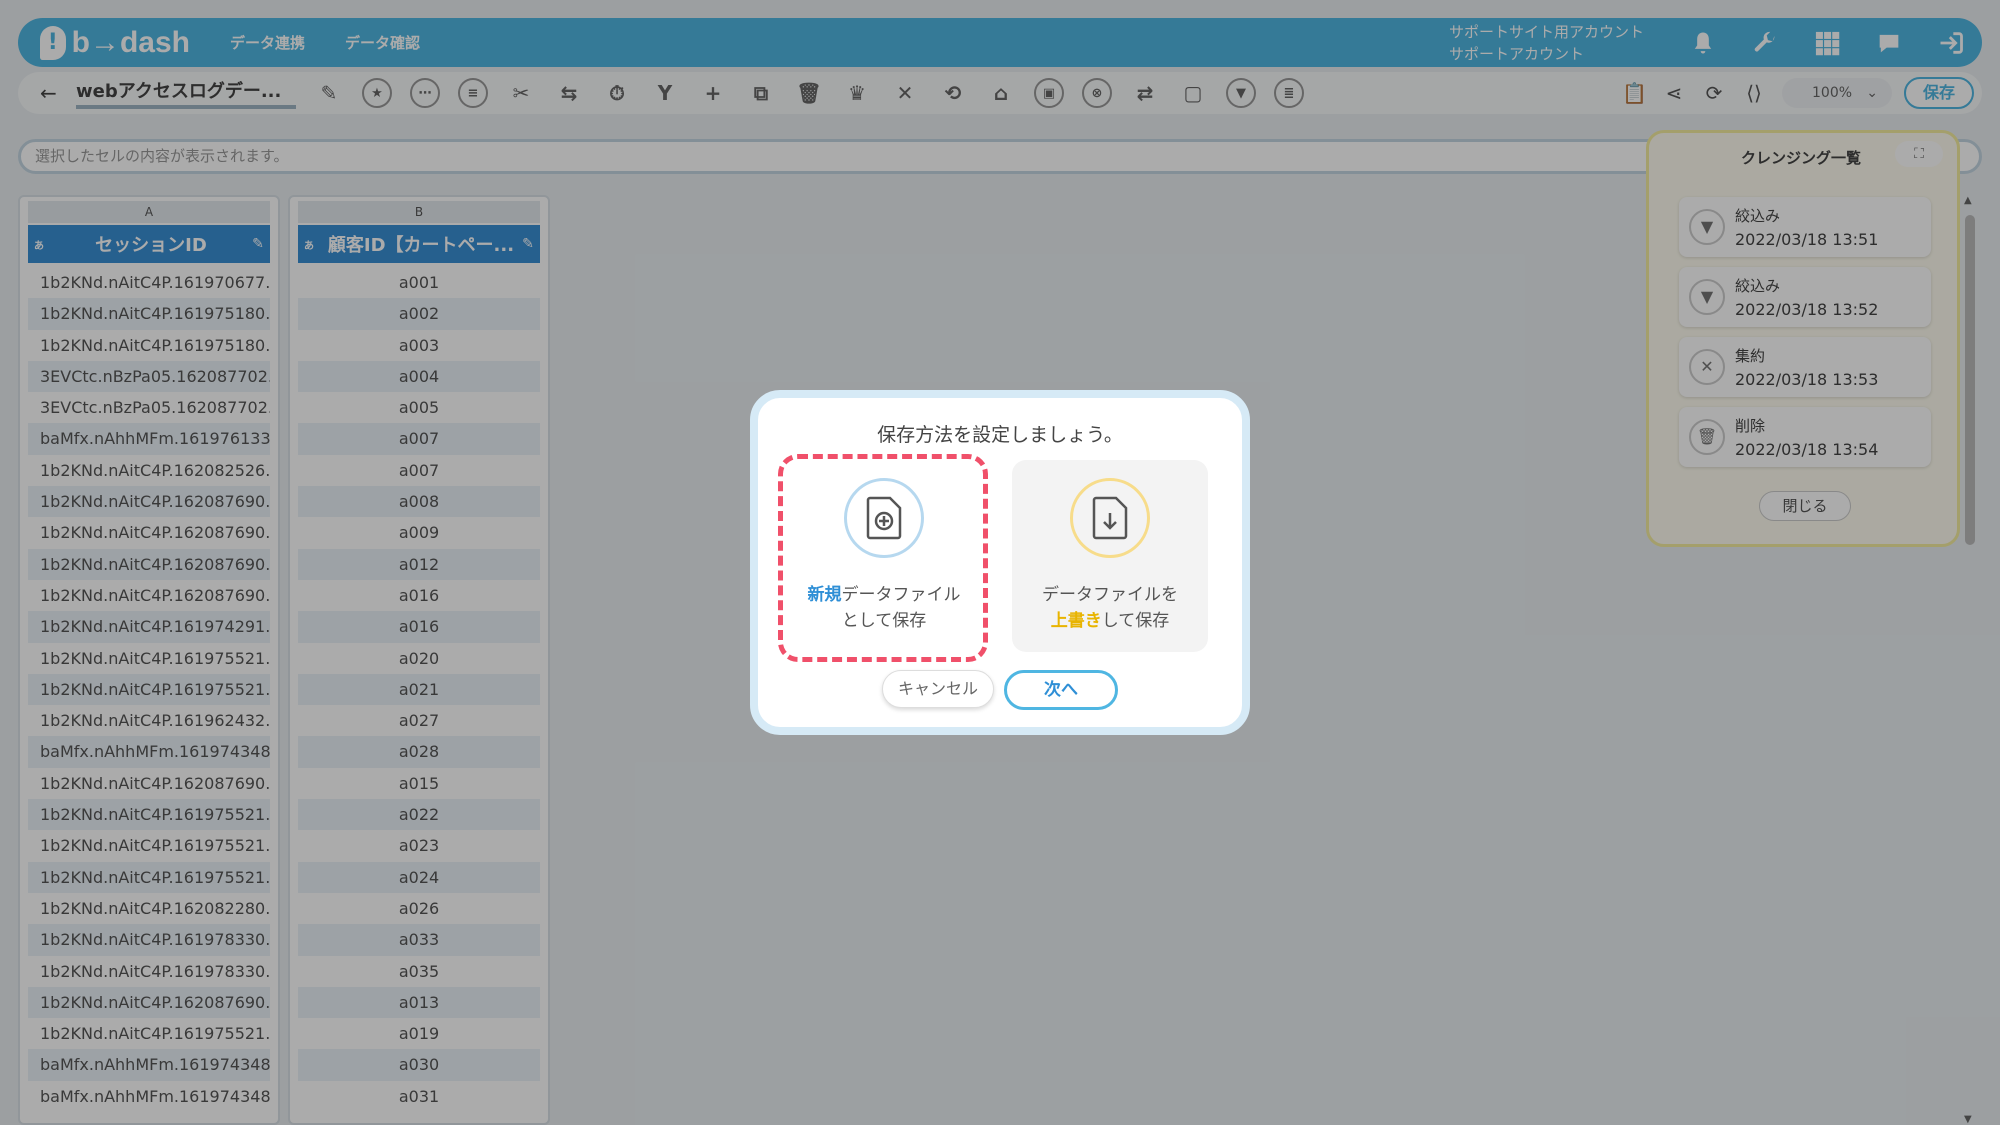 Image resolution: width=2000 pixels, height=1125 pixels. What do you see at coordinates (1061, 690) in the screenshot?
I see `next-button: 次へ` at bounding box center [1061, 690].